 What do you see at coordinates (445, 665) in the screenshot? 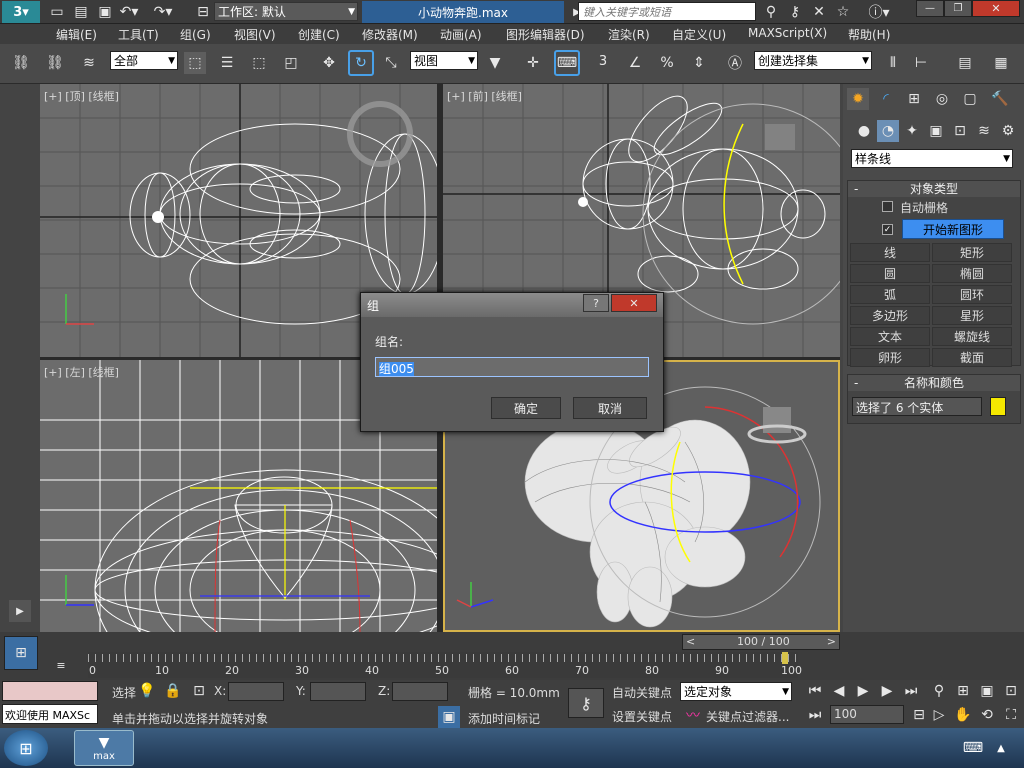
I see `timeline-ruler: 0 10 20 30 40 50 60 70 80 90 100` at bounding box center [445, 665].